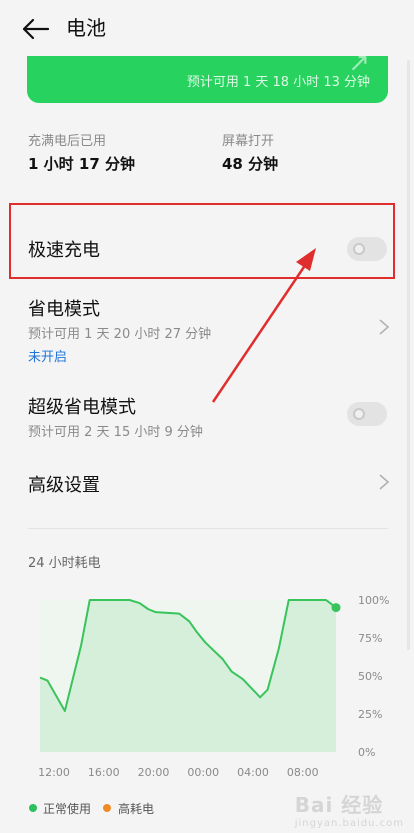 The height and width of the screenshot is (833, 414). I want to click on x-tick-label: 04:00, so click(253, 772).